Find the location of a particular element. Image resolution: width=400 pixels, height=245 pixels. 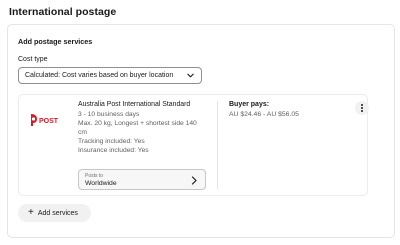

service-name: Australia Post International Standard is located at coordinates (134, 104).